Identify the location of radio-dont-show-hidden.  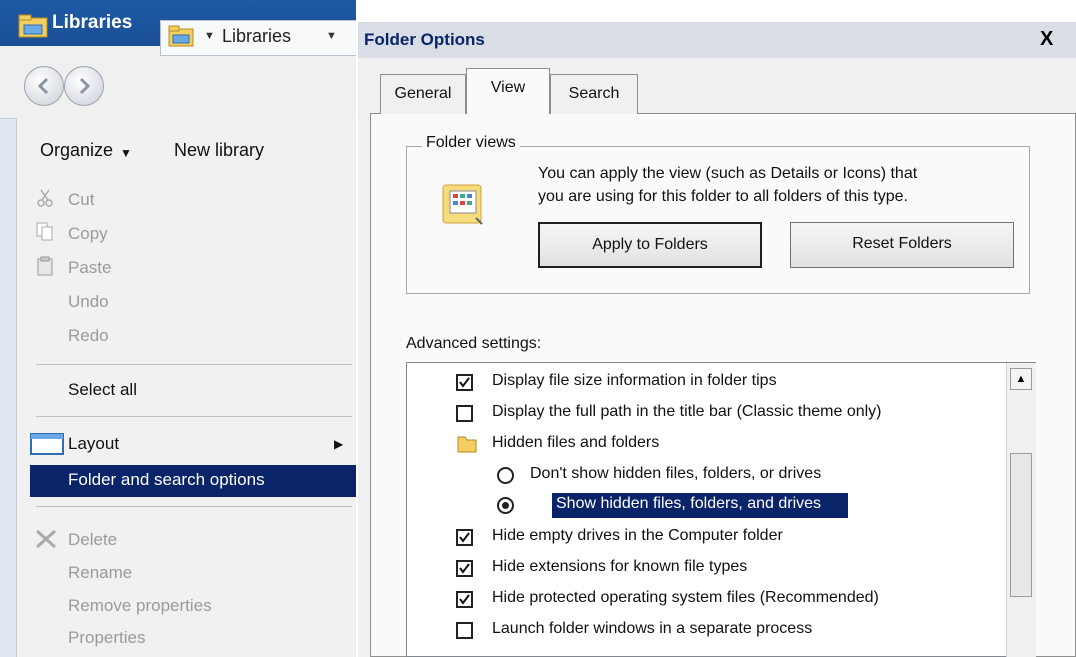
(505, 475).